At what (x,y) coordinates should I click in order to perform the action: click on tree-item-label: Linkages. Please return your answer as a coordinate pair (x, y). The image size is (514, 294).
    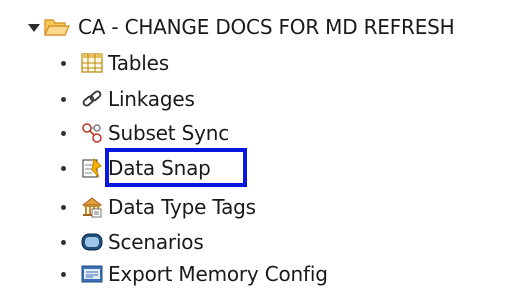
    Looking at the image, I should click on (151, 99).